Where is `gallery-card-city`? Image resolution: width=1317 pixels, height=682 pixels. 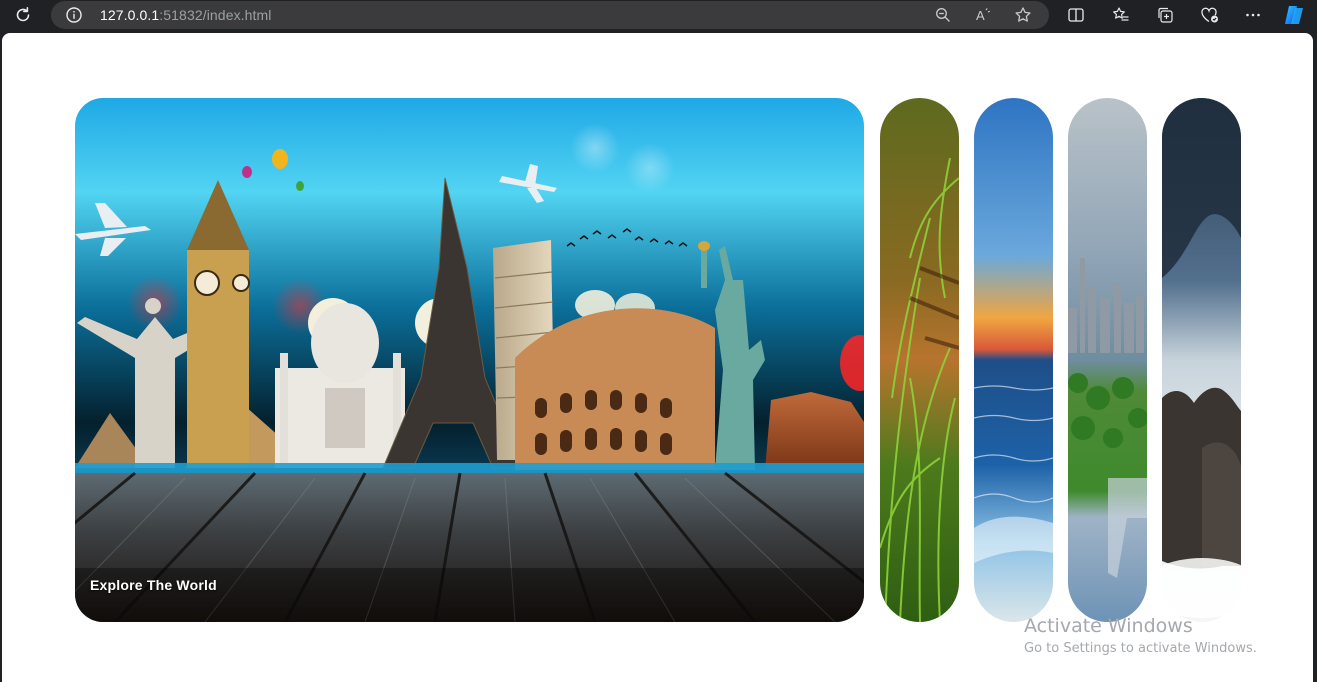
gallery-card-city is located at coordinates (1107, 360).